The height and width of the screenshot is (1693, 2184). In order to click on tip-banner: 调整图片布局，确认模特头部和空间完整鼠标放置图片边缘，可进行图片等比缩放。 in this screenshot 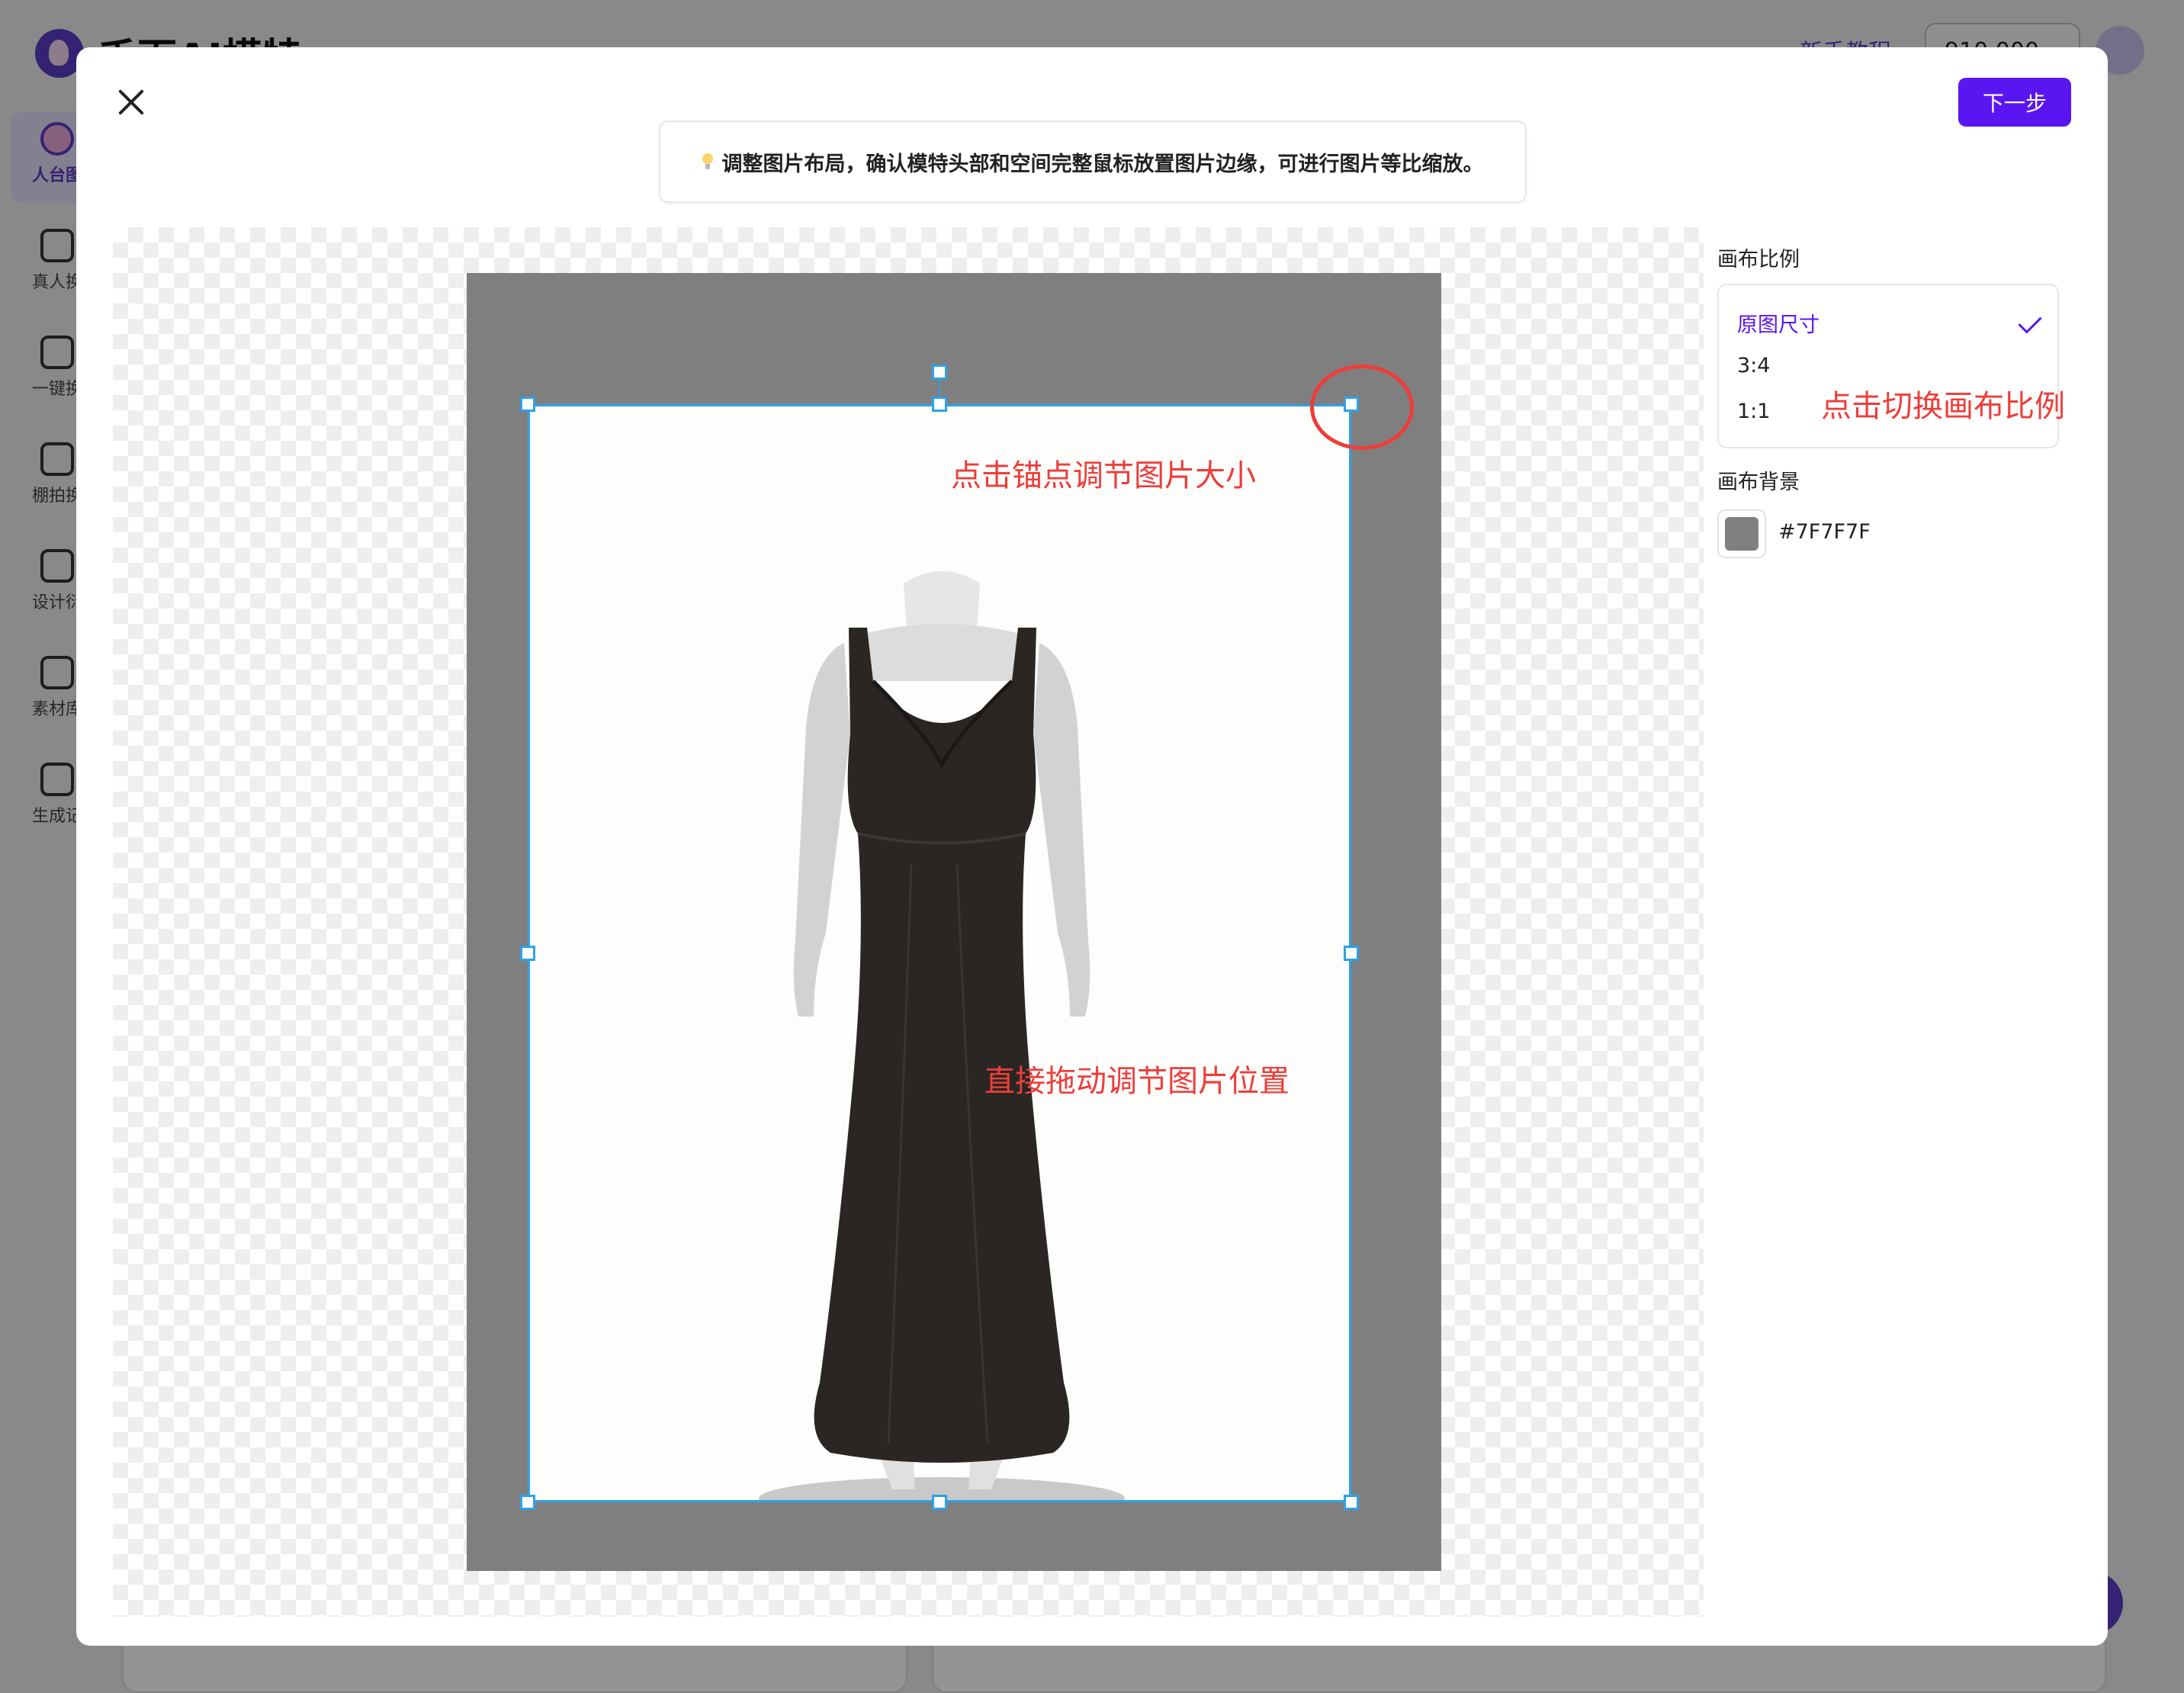, I will do `click(1093, 161)`.